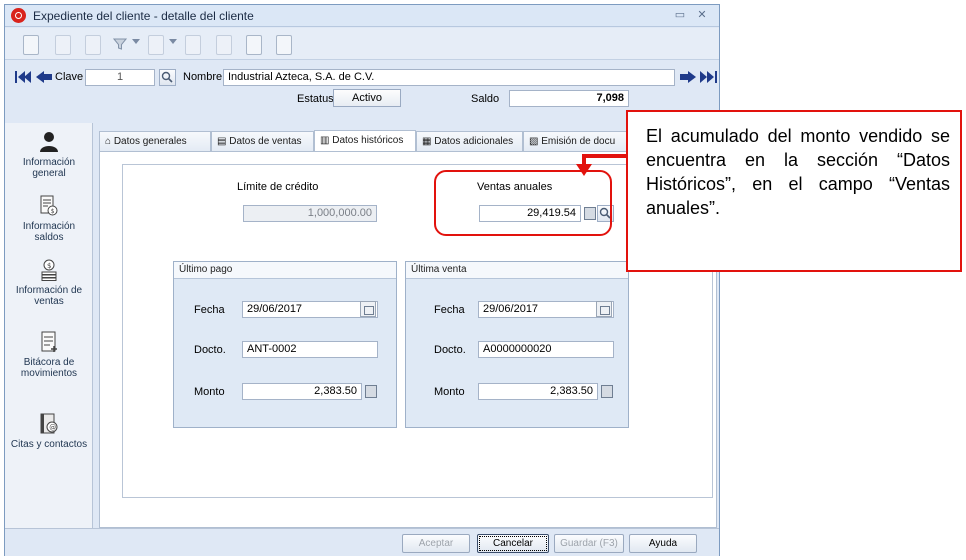 Image resolution: width=966 pixels, height=560 pixels. Describe the element at coordinates (310, 309) in the screenshot. I see `ultimo-pago-fecha-field: 29/06/2017` at that location.